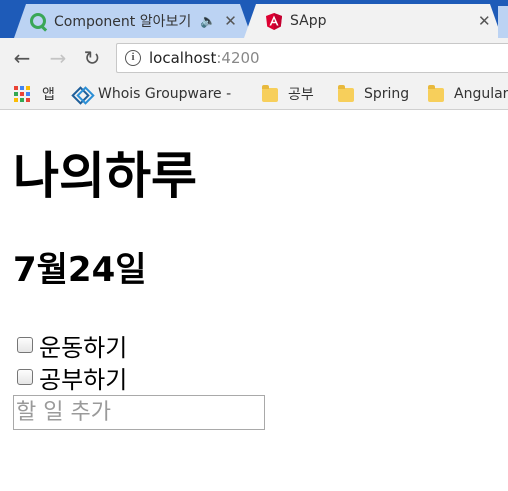 This screenshot has width=508, height=491. I want to click on google-search-icon, so click(38, 21).